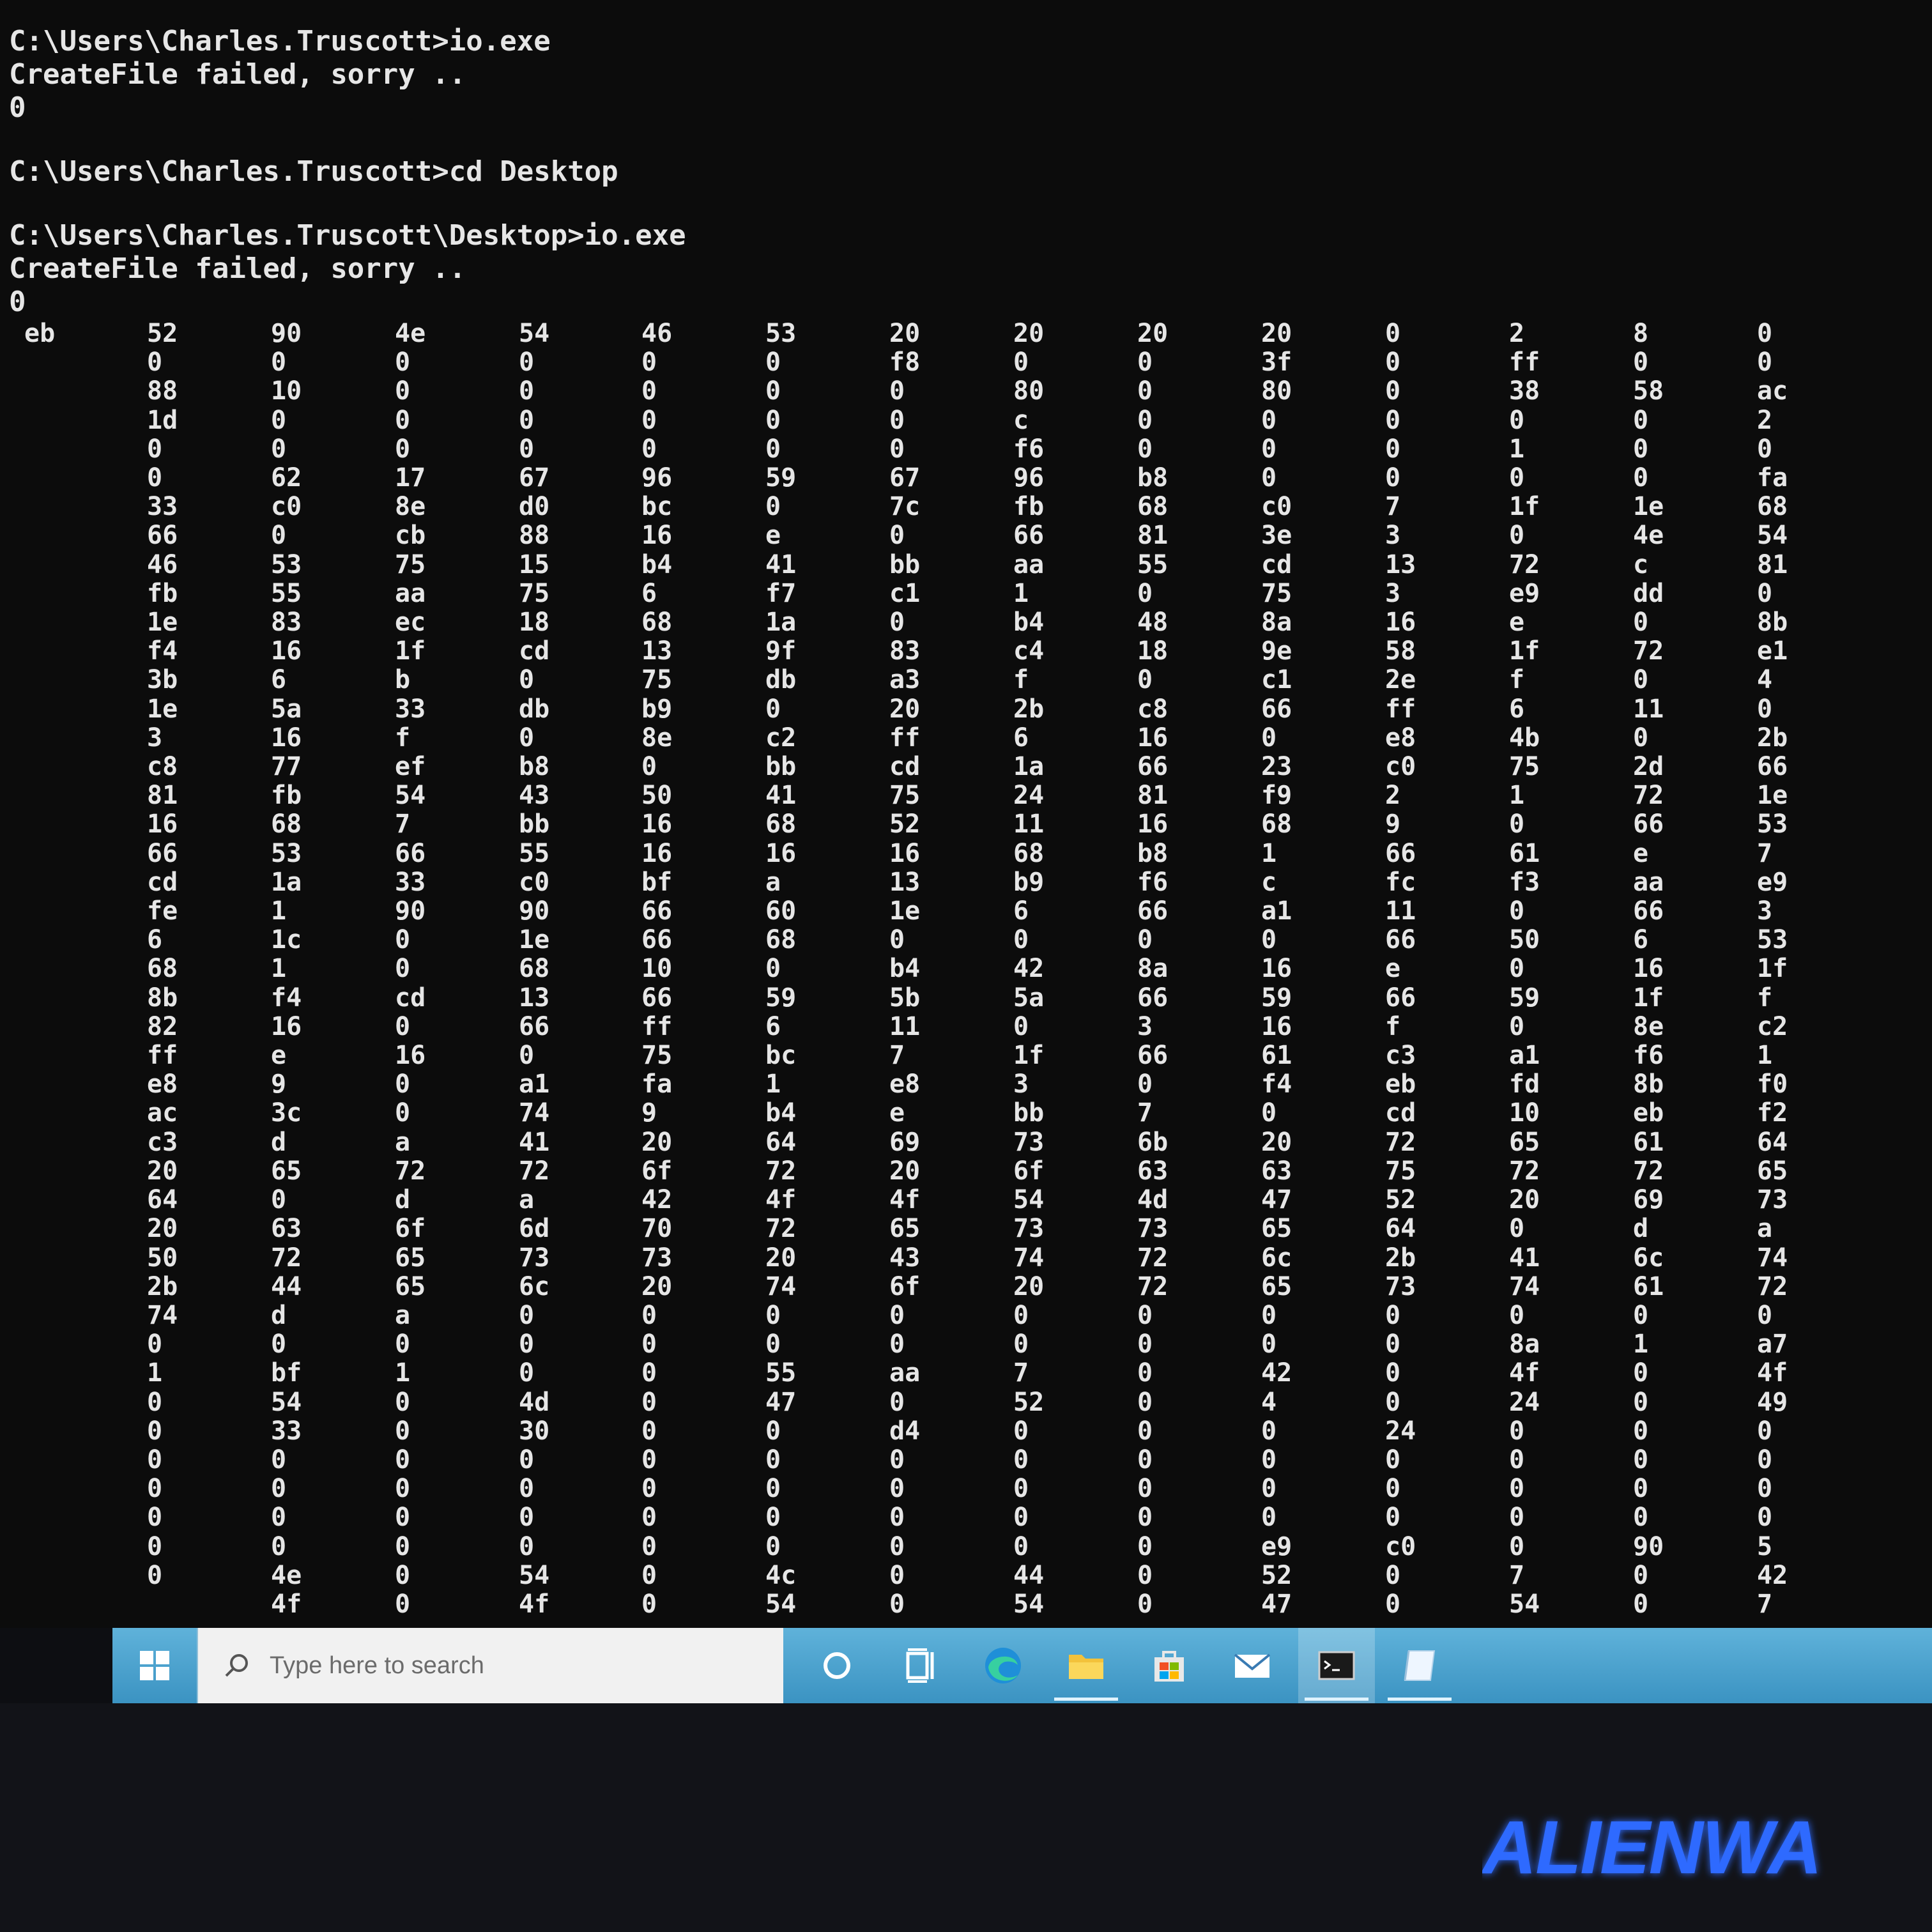 The width and height of the screenshot is (1932, 1932). I want to click on hex-value: 24, so click(1400, 1431).